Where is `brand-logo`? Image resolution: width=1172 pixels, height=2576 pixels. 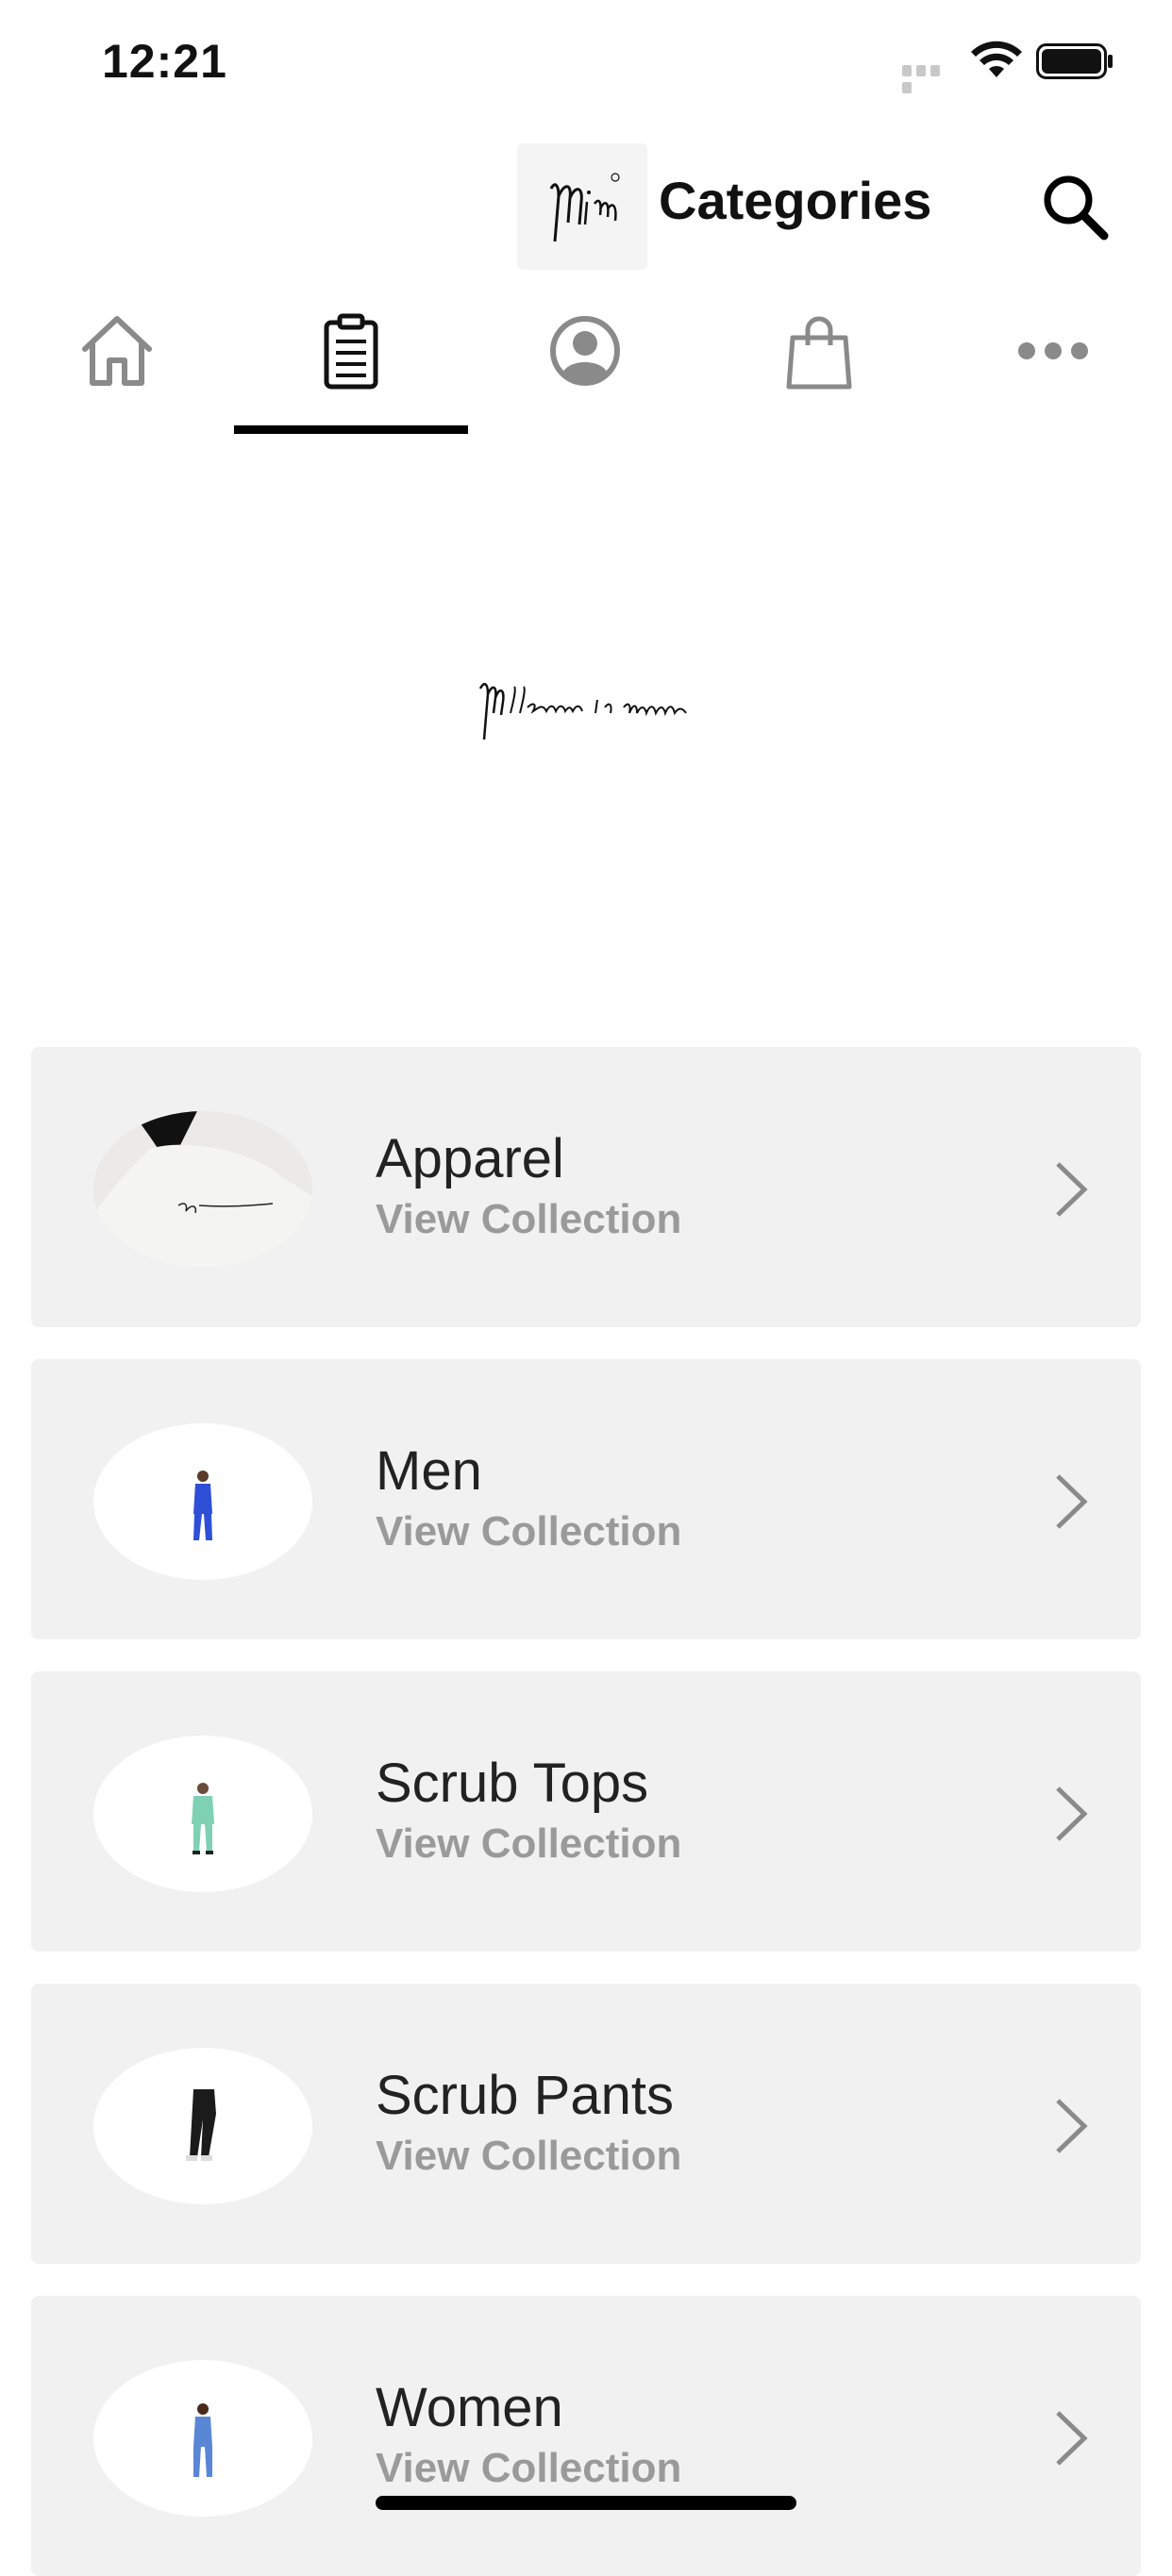
brand-logo is located at coordinates (582, 206).